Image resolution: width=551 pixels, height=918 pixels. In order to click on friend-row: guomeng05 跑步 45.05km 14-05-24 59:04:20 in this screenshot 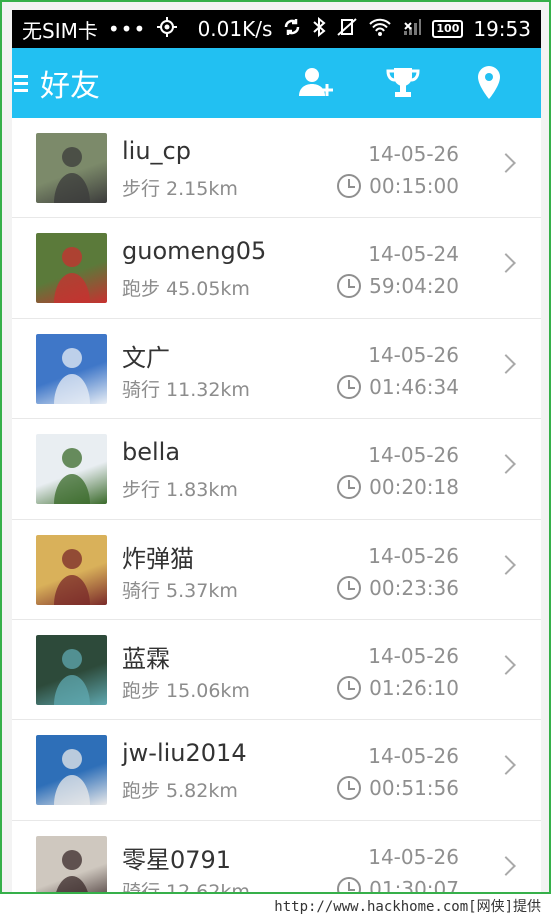, I will do `click(276, 268)`.